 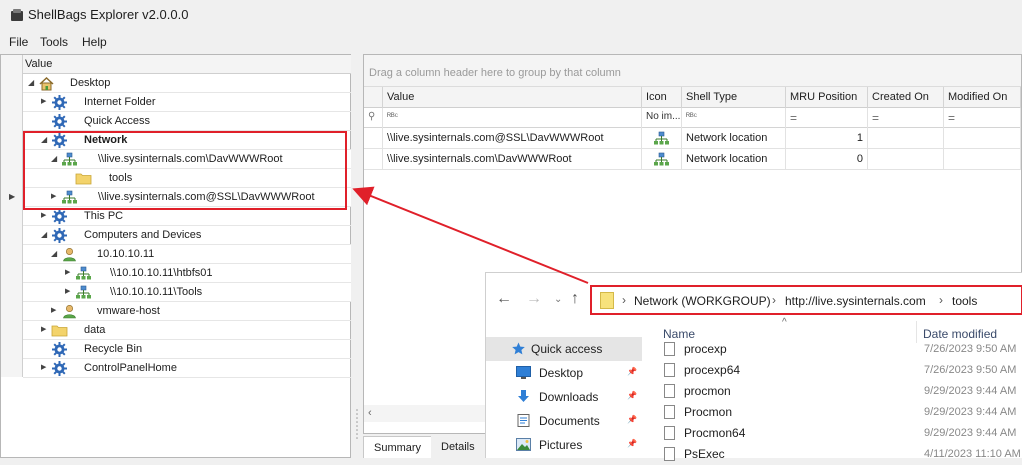 What do you see at coordinates (512, 118) in the screenshot?
I see `filter-value: ᴿᴮᶜ` at bounding box center [512, 118].